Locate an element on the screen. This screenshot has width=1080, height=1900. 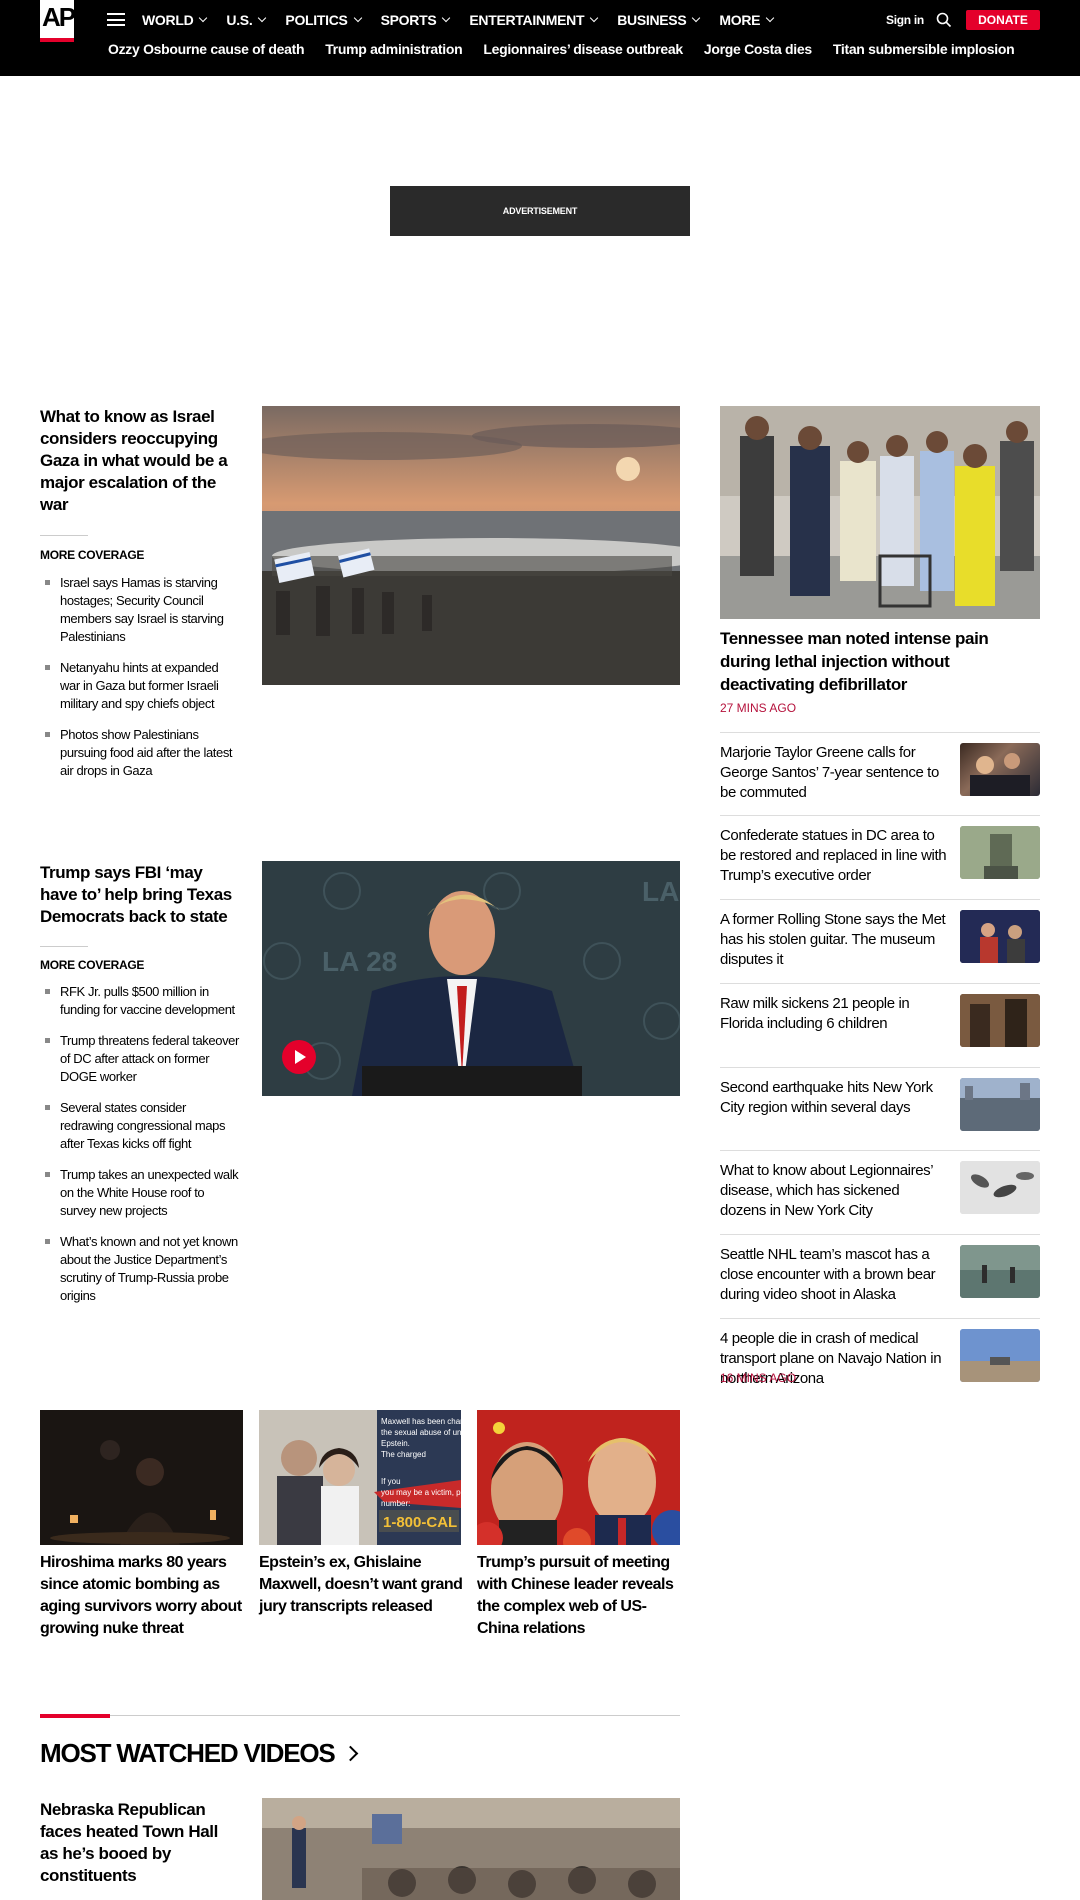
nav-label: POLITICS is located at coordinates (316, 20).